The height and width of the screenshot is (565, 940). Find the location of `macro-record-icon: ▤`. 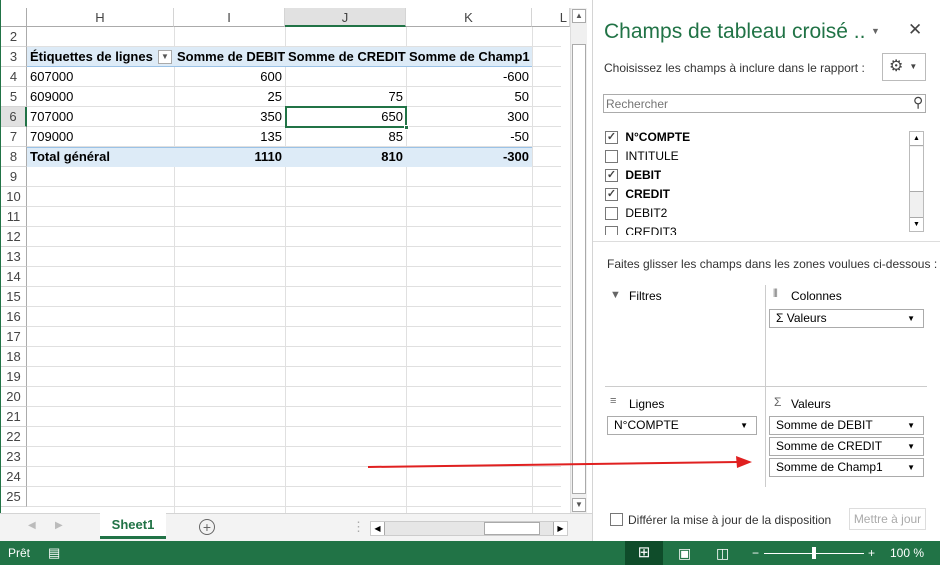

macro-record-icon: ▤ is located at coordinates (54, 553).